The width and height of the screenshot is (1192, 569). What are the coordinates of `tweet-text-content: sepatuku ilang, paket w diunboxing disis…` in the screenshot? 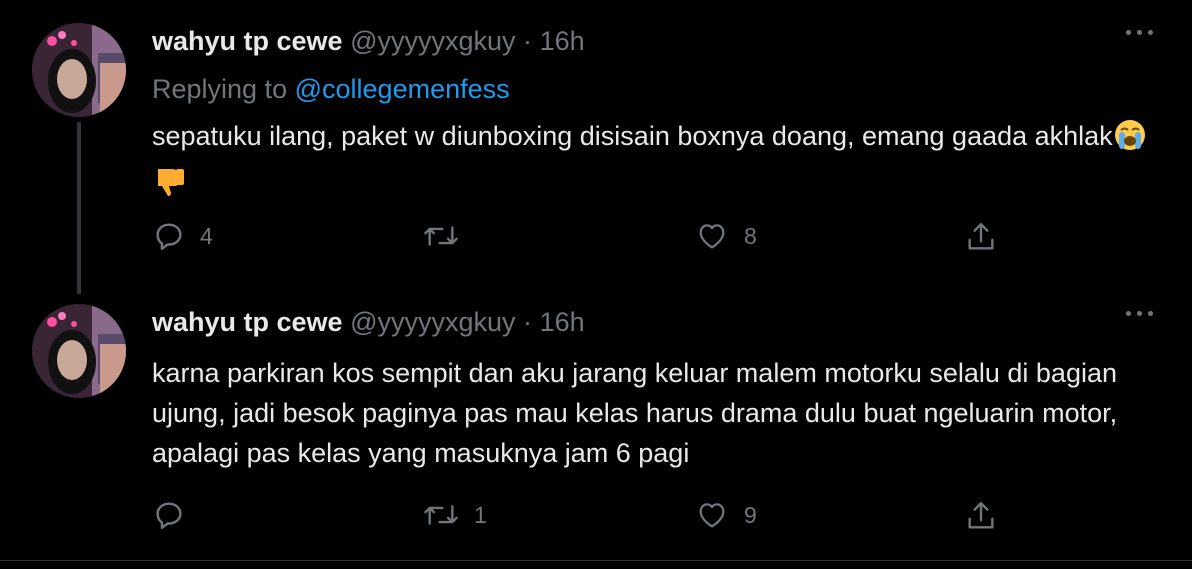 It's located at (632, 136).